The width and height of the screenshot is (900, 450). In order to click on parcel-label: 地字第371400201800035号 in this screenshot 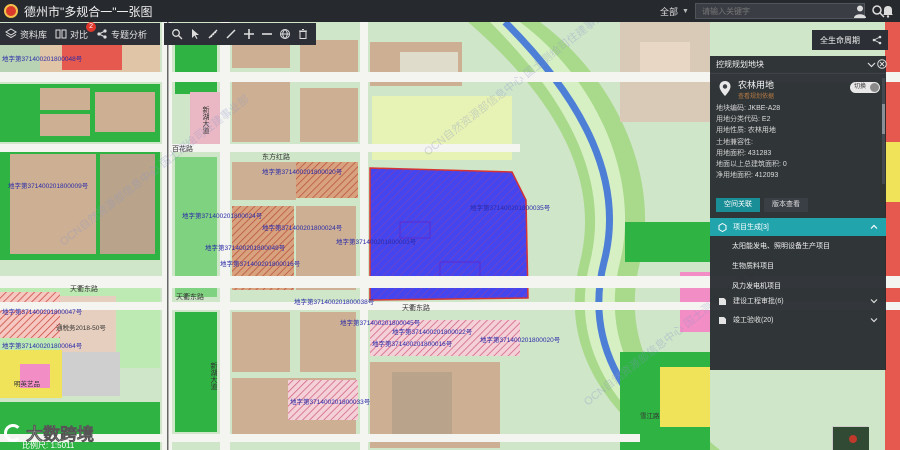, I will do `click(510, 207)`.